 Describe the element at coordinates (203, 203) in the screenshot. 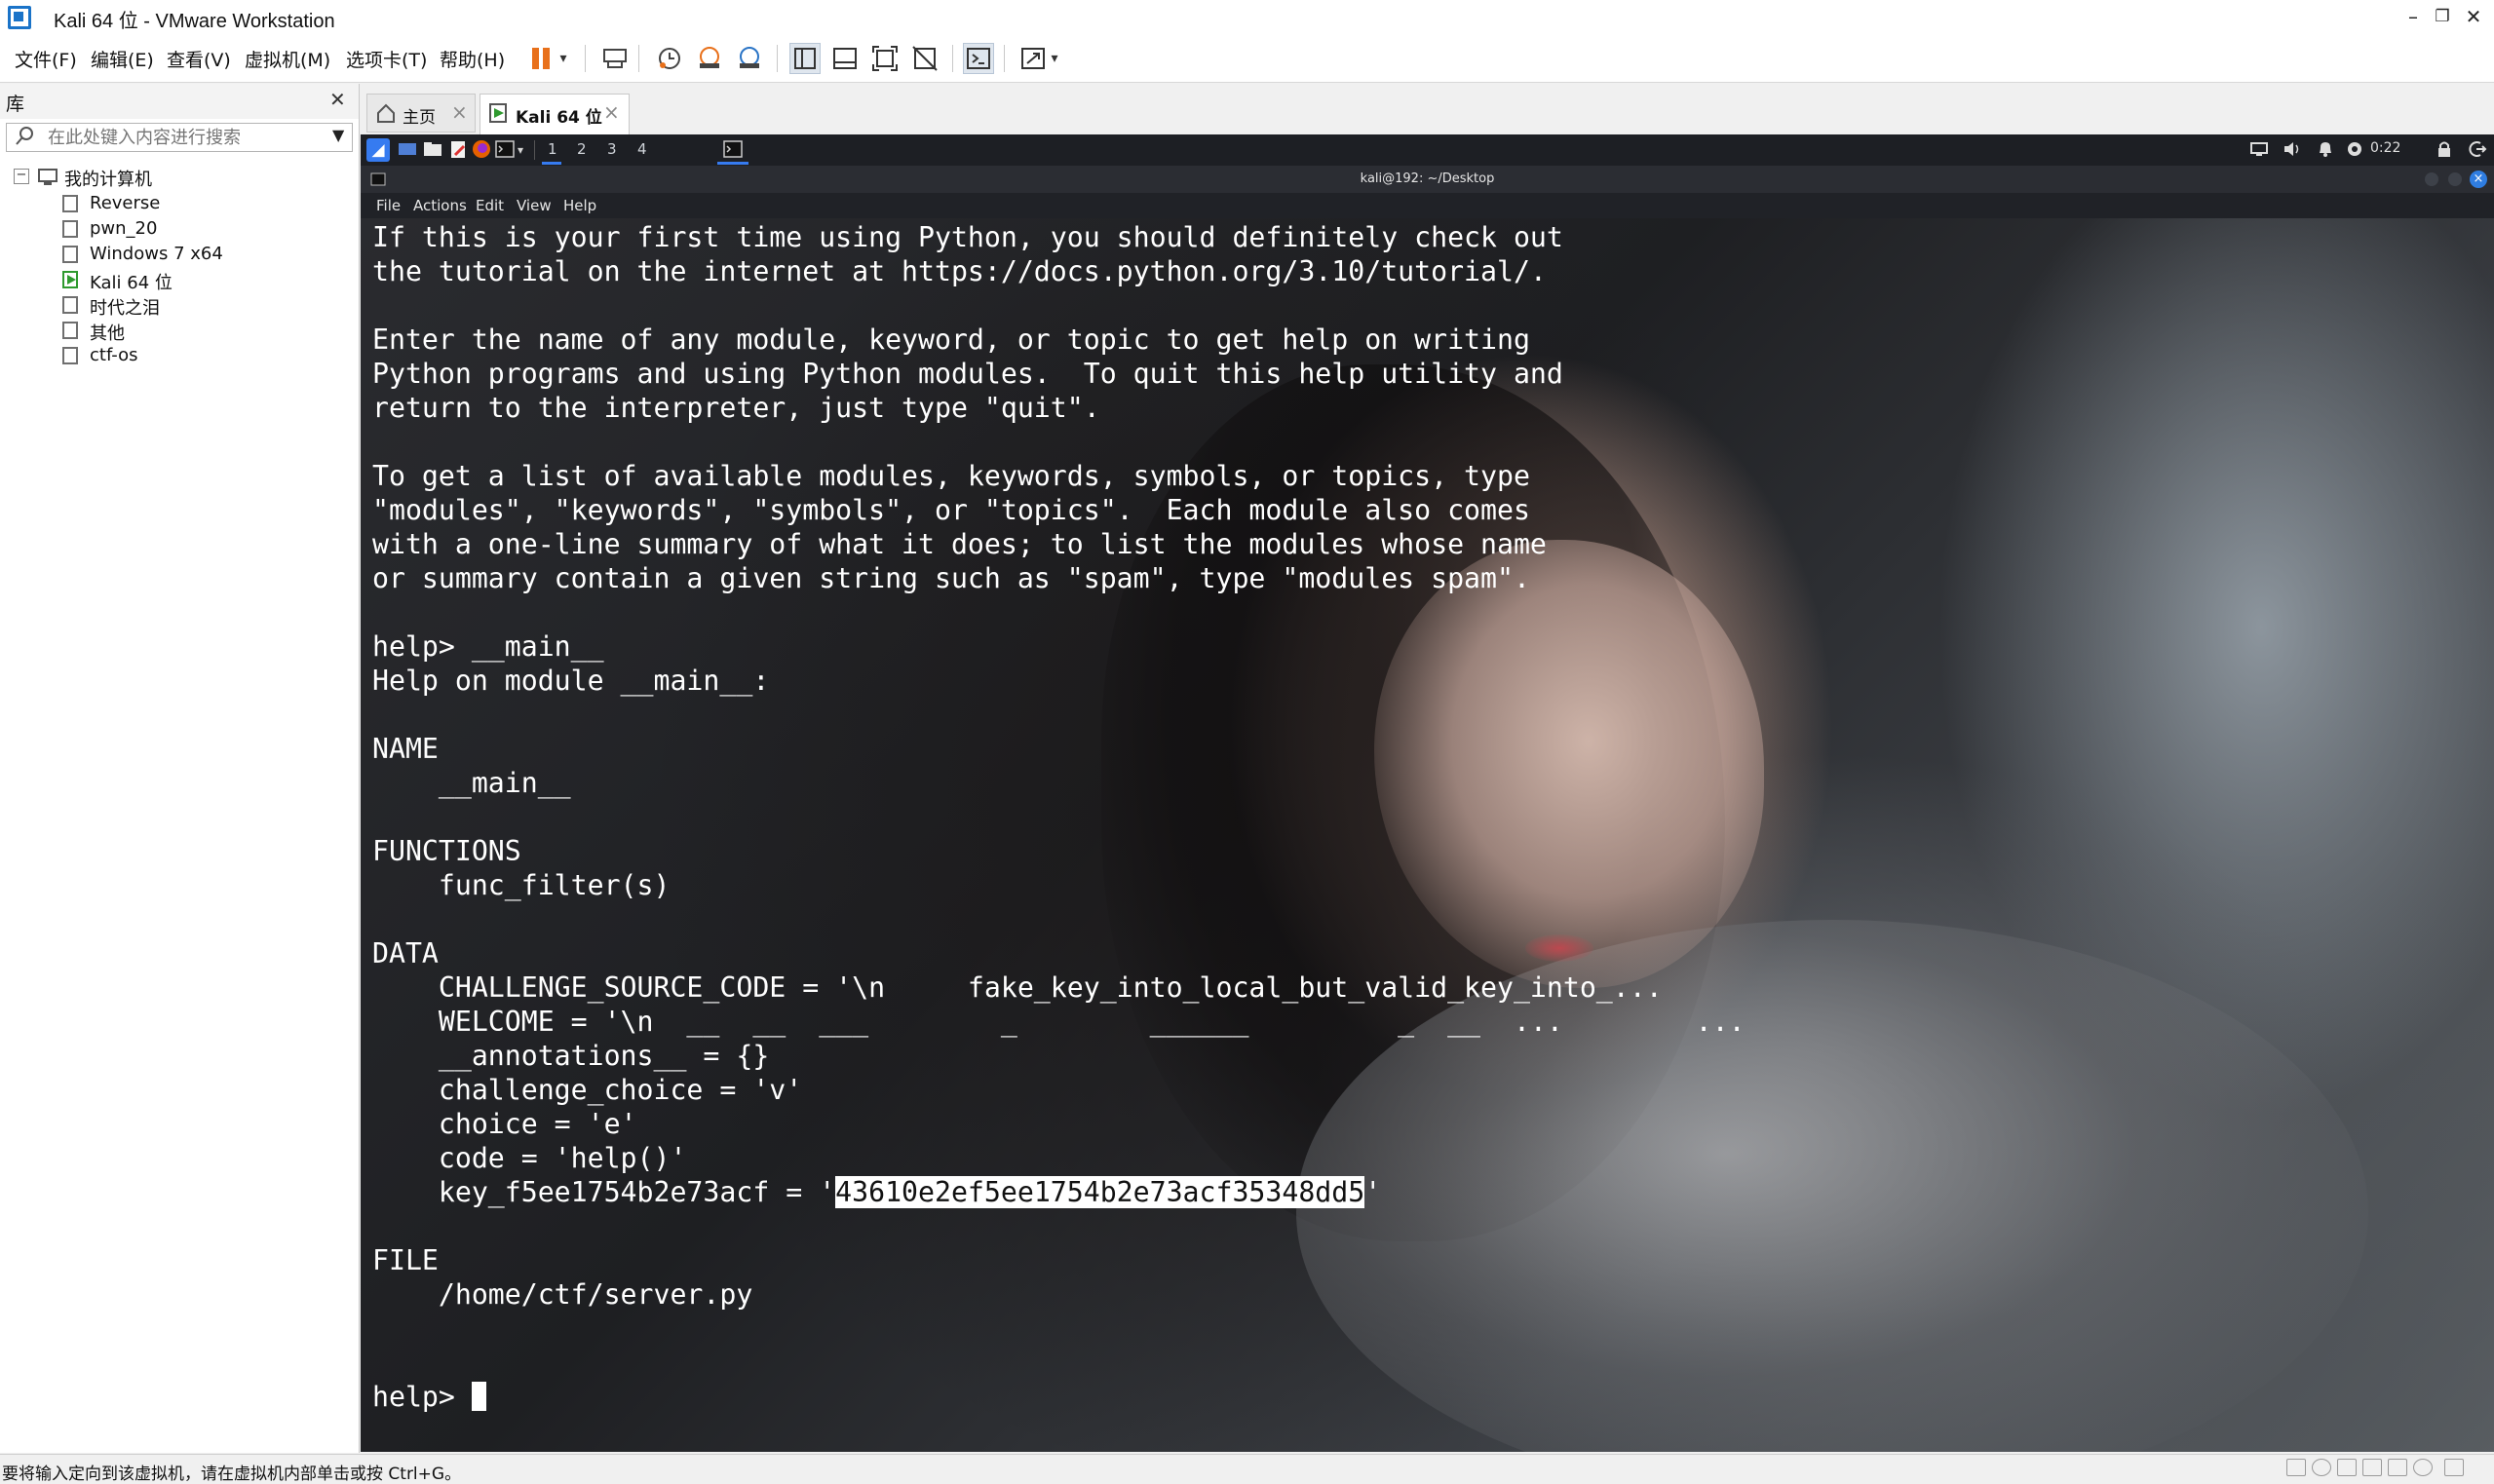

I see `tree-item-vm: Reverse` at that location.